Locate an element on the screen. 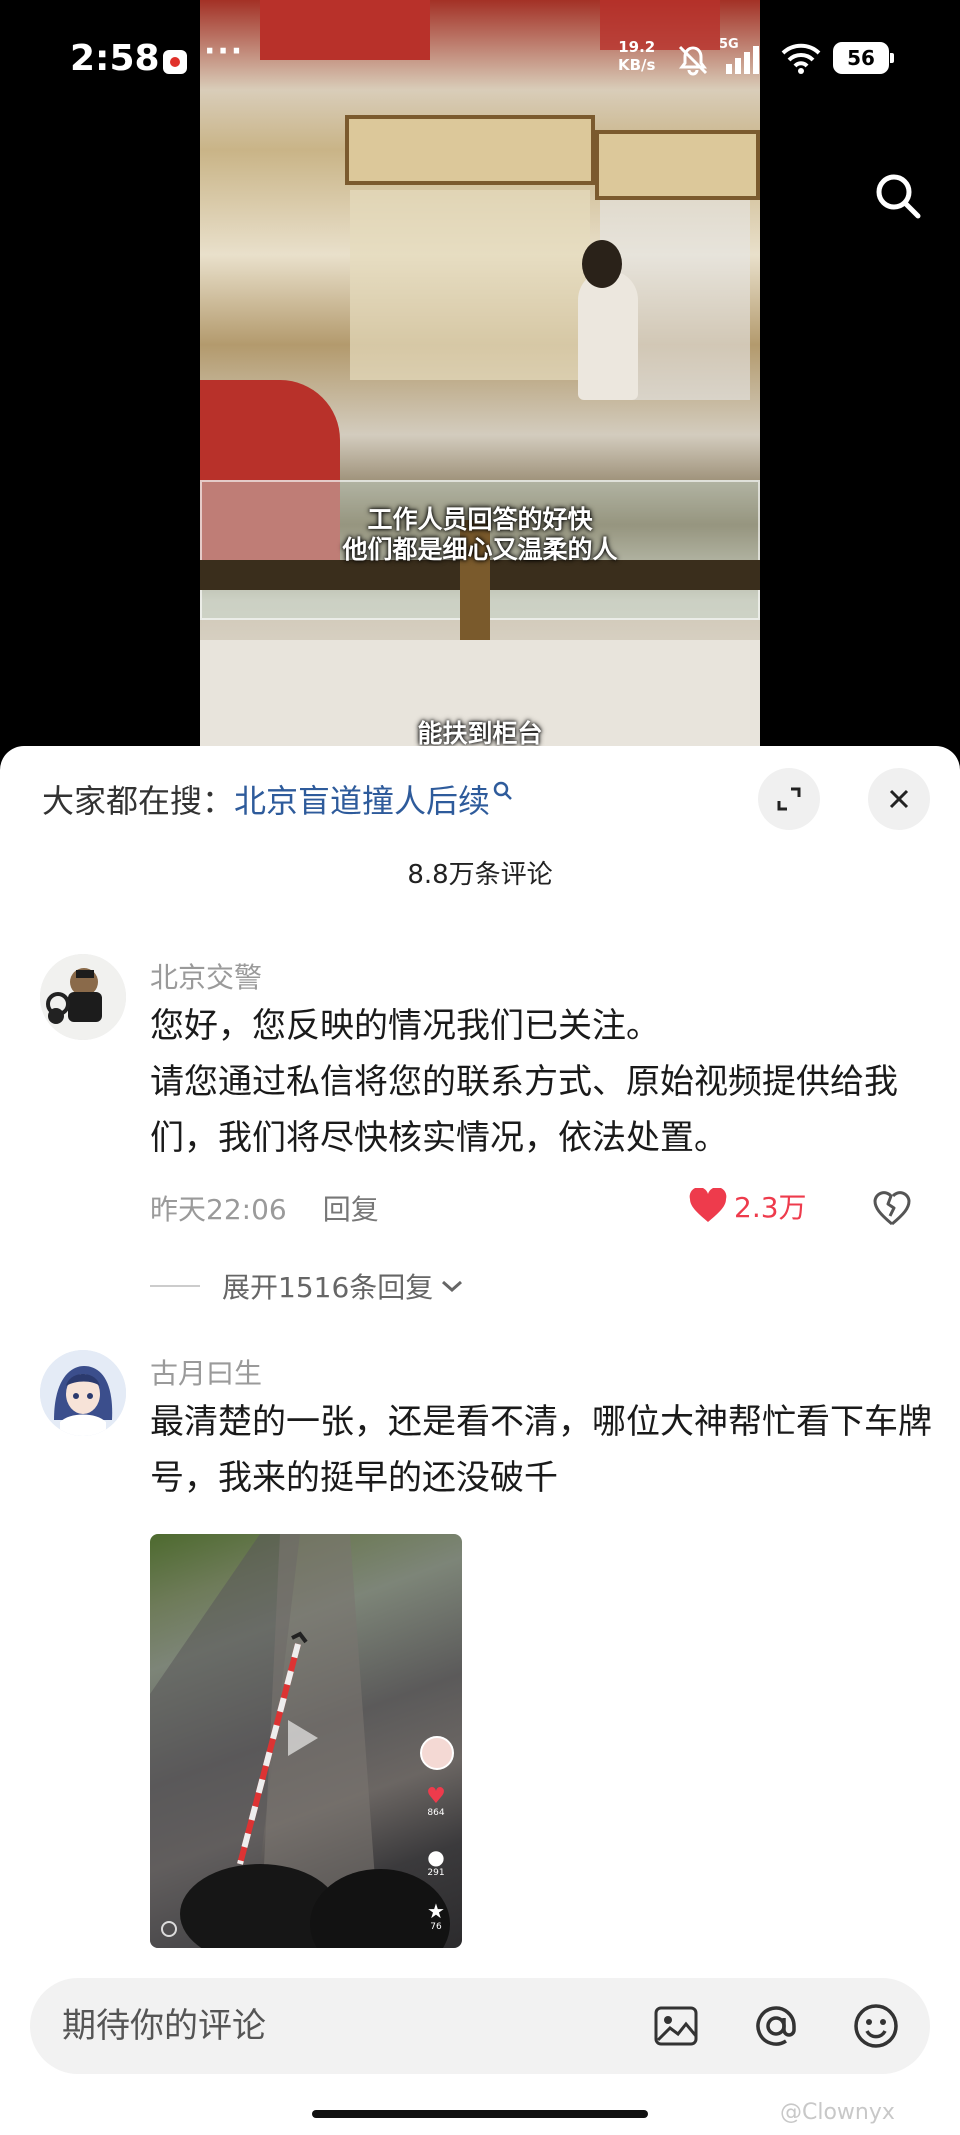 The height and width of the screenshot is (2135, 960). expand-replies-label: 展开1516条回复 is located at coordinates (328, 1287).